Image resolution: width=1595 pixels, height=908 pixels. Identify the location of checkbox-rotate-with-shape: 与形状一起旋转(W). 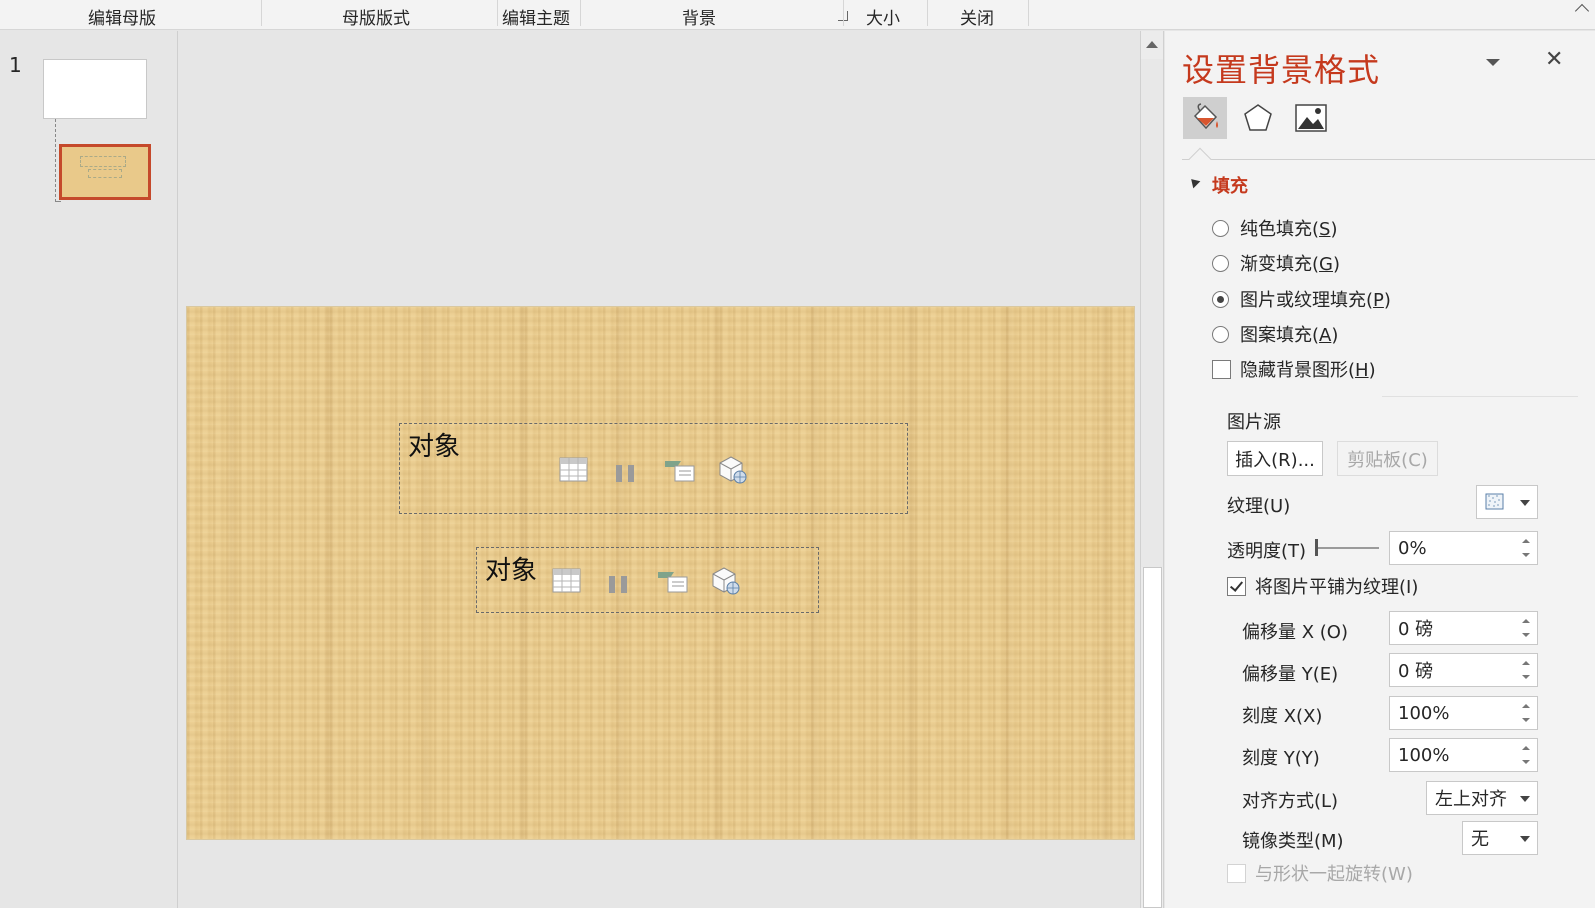
(1320, 873).